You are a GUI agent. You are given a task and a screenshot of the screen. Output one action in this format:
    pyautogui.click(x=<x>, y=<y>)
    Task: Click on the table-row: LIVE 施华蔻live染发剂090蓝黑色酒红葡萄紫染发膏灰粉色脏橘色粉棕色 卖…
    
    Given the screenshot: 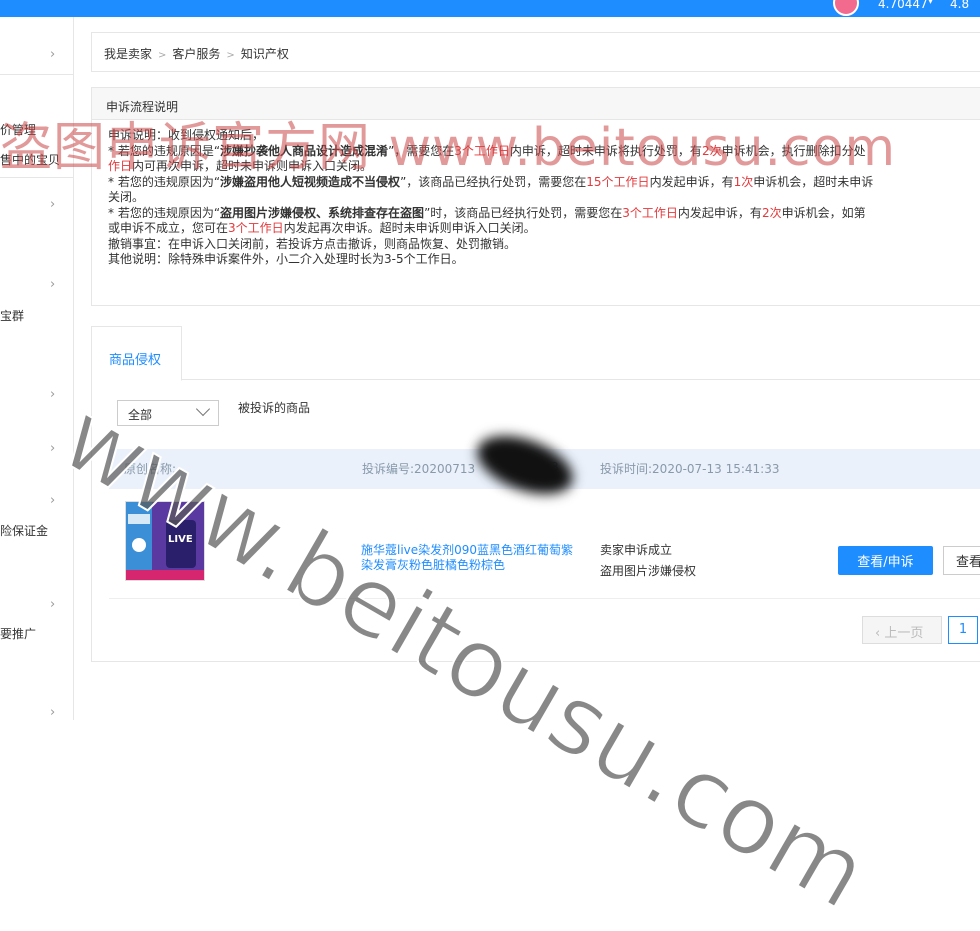 What is the action you would take?
    pyautogui.click(x=544, y=544)
    